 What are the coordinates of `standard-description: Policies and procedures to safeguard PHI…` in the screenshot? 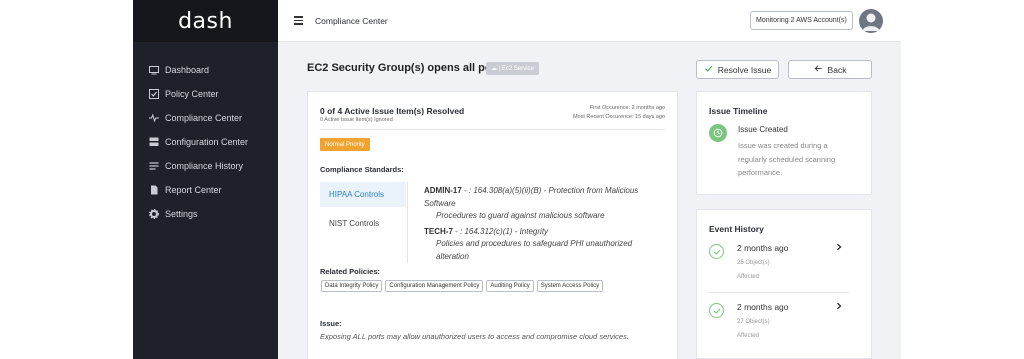 It's located at (534, 250).